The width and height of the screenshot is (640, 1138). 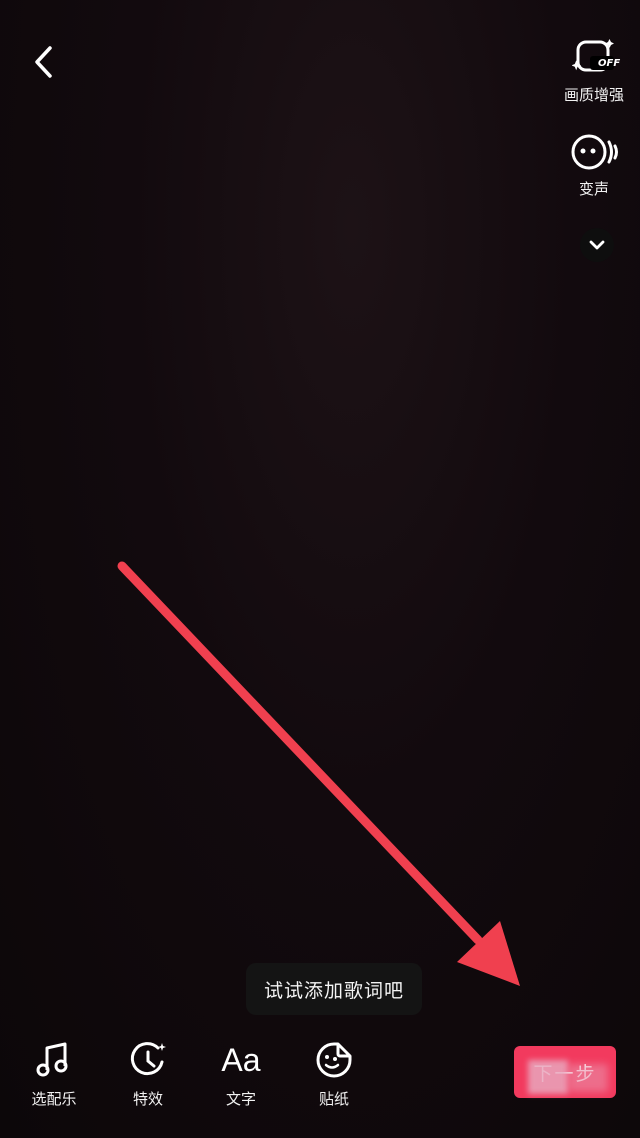 I want to click on mosaic-overlay, so click(x=548, y=1077).